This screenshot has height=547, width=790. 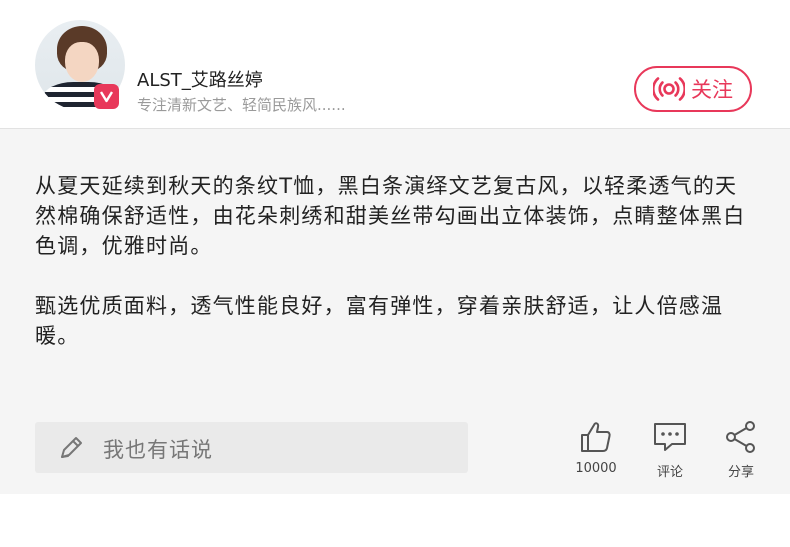 What do you see at coordinates (251, 447) in the screenshot?
I see `comment-input: 我也有话说` at bounding box center [251, 447].